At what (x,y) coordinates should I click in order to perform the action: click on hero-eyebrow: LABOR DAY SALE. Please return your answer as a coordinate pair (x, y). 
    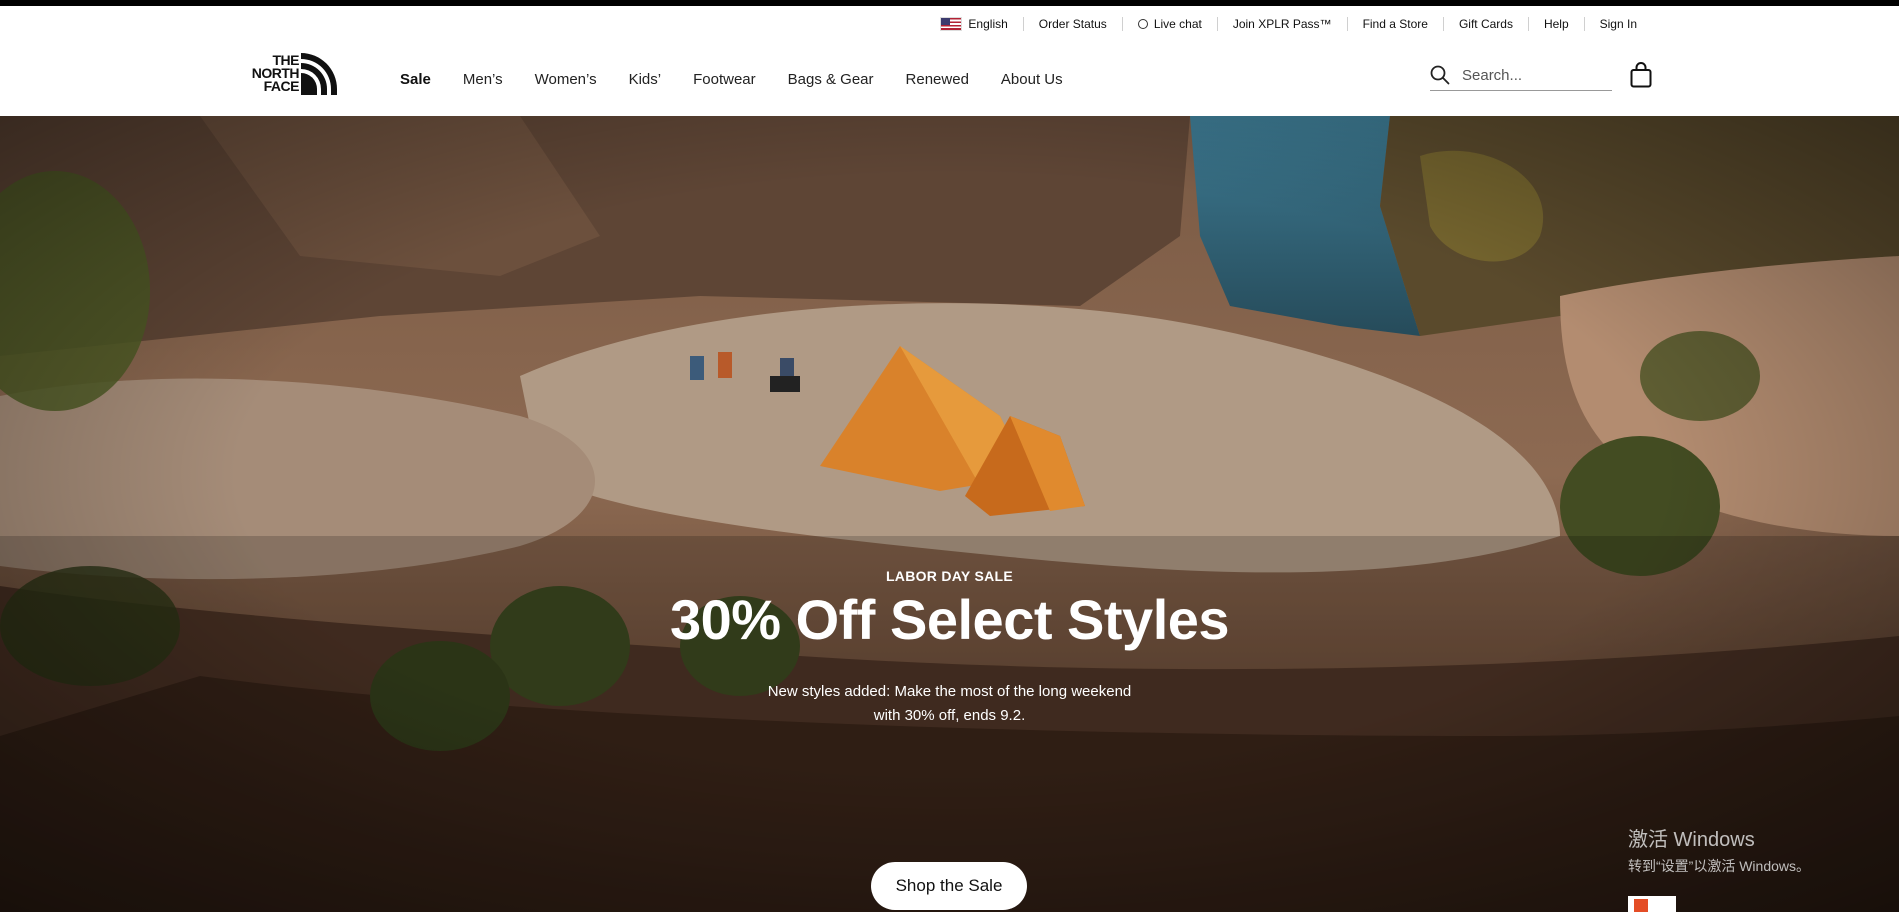
    Looking at the image, I should click on (949, 576).